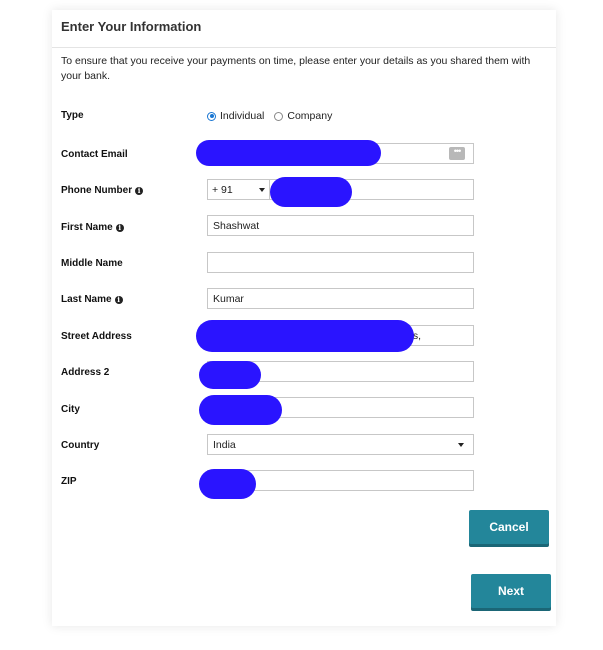  I want to click on phone-country-code-select: + 91, so click(238, 189).